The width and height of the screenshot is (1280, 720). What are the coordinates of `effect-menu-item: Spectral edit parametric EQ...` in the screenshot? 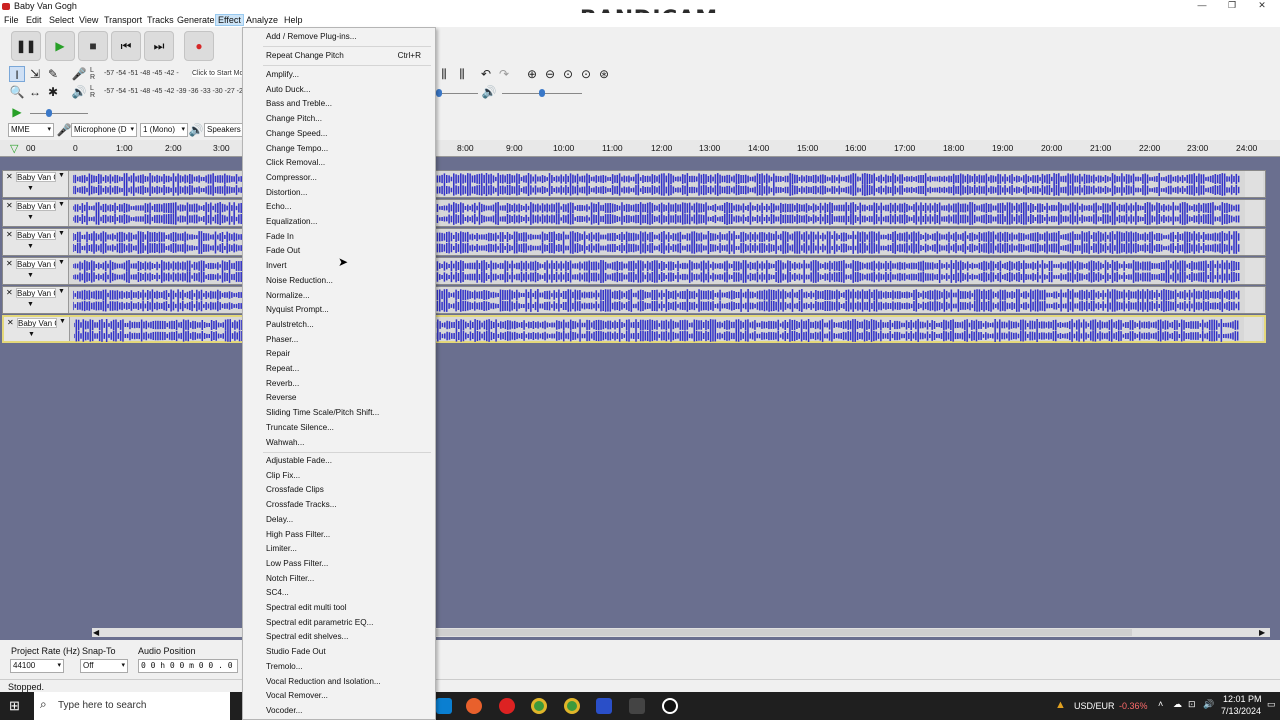 It's located at (319, 622).